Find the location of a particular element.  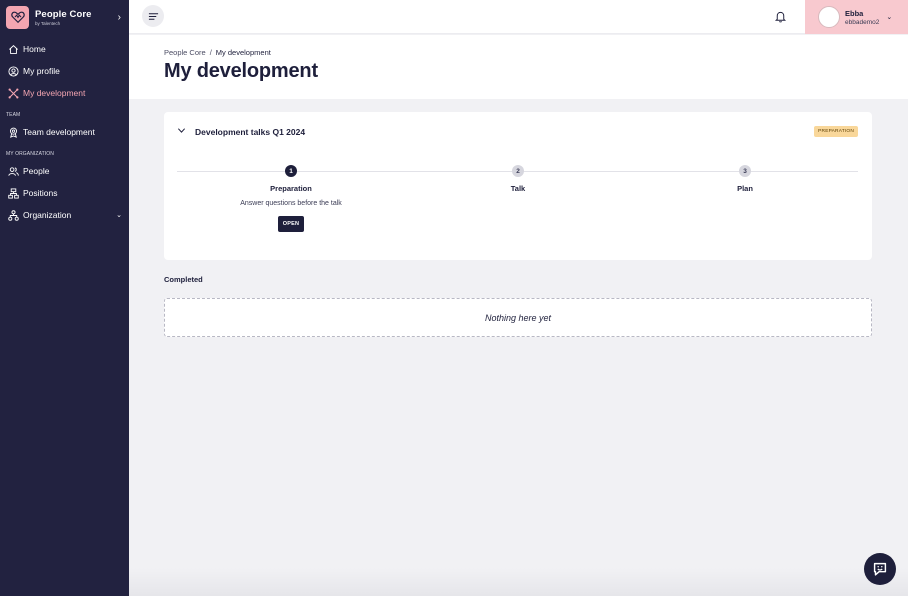

talk-toggle: Development talks Q1 2024 is located at coordinates (241, 131).